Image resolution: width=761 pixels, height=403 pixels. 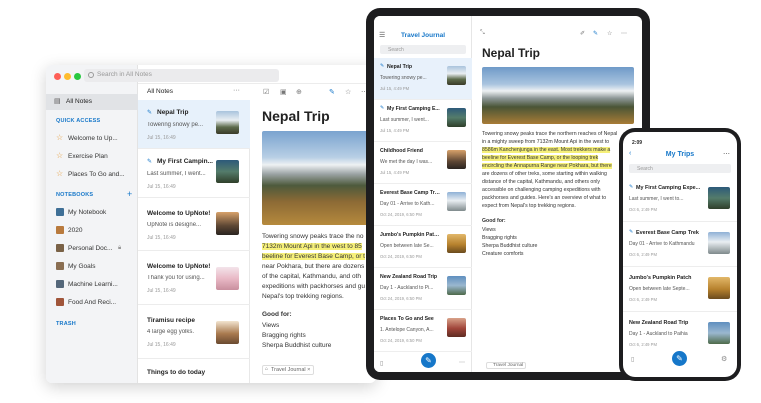 I want to click on tag-chip: Travel Journal, so click(x=506, y=365).